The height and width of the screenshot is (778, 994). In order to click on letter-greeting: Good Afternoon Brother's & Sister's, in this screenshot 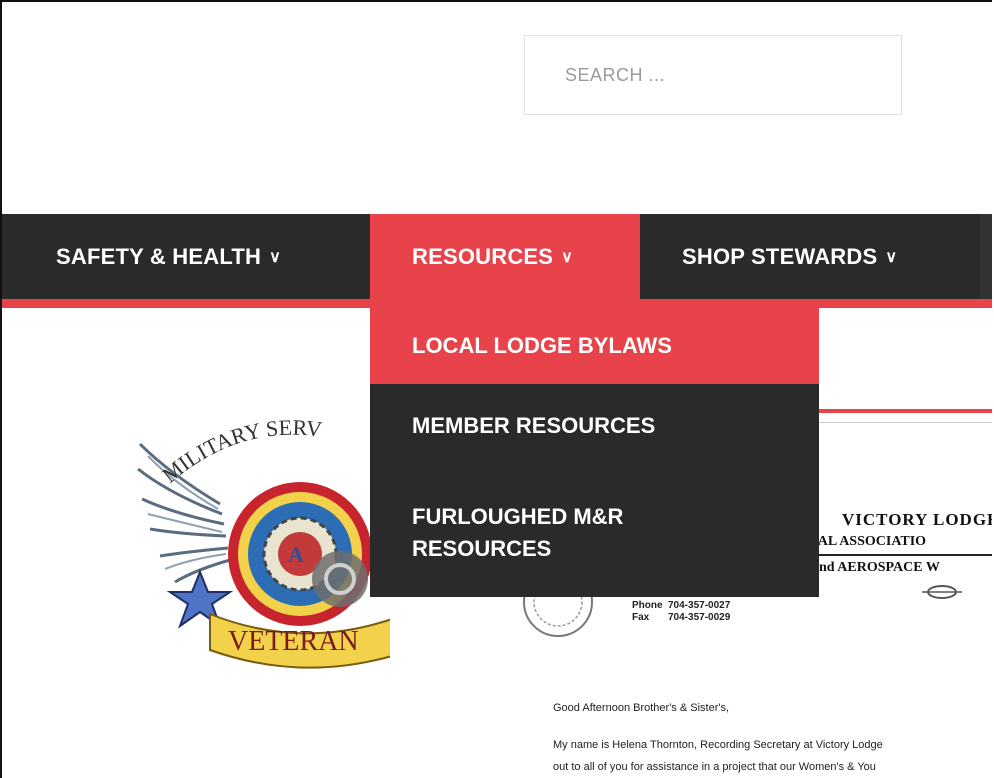, I will do `click(641, 708)`.